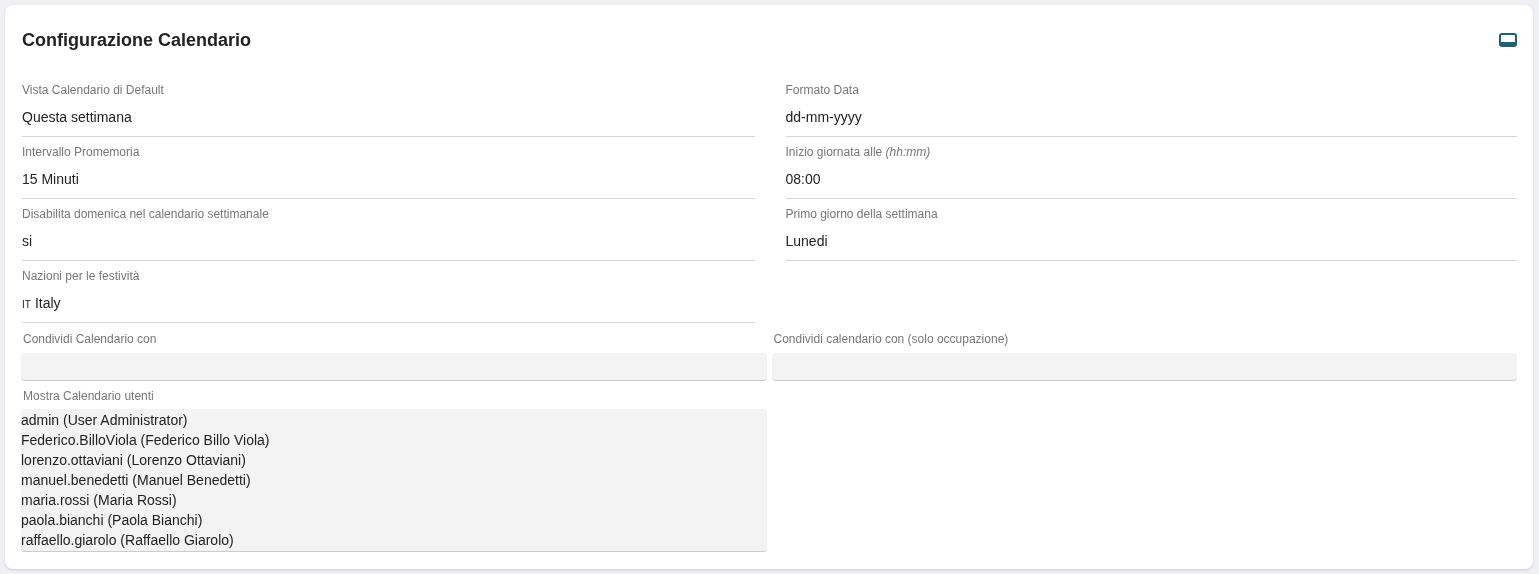 Image resolution: width=1539 pixels, height=574 pixels. Describe the element at coordinates (388, 117) in the screenshot. I see `field-value: Questa settimana` at that location.